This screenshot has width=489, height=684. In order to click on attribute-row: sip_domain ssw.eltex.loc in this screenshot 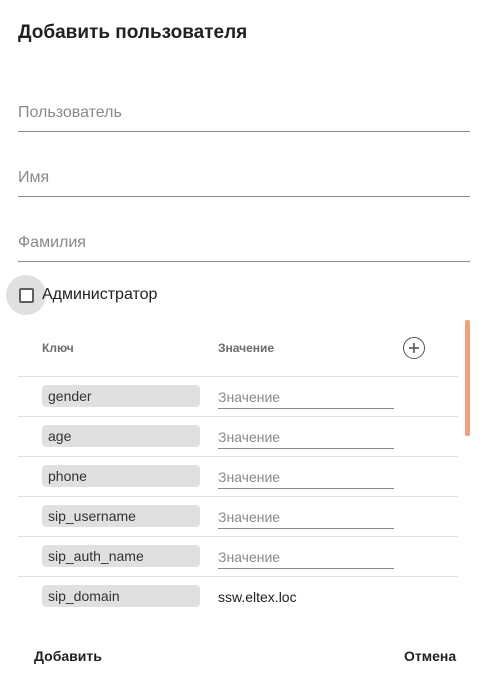, I will do `click(238, 593)`.